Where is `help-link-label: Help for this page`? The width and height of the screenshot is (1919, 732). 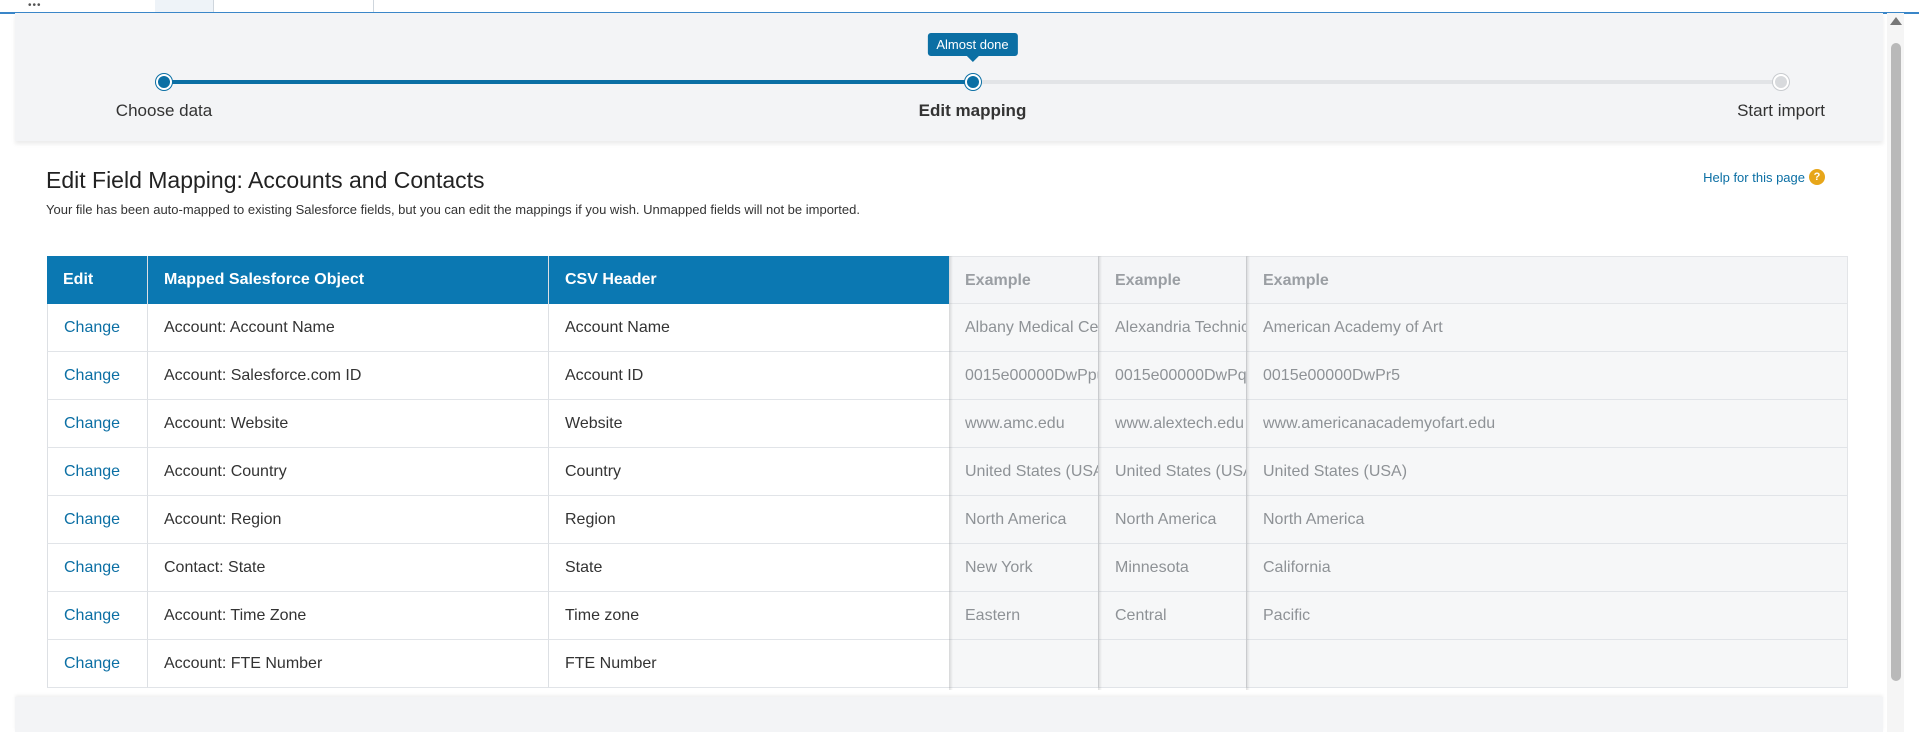
help-link-label: Help for this page is located at coordinates (1754, 177).